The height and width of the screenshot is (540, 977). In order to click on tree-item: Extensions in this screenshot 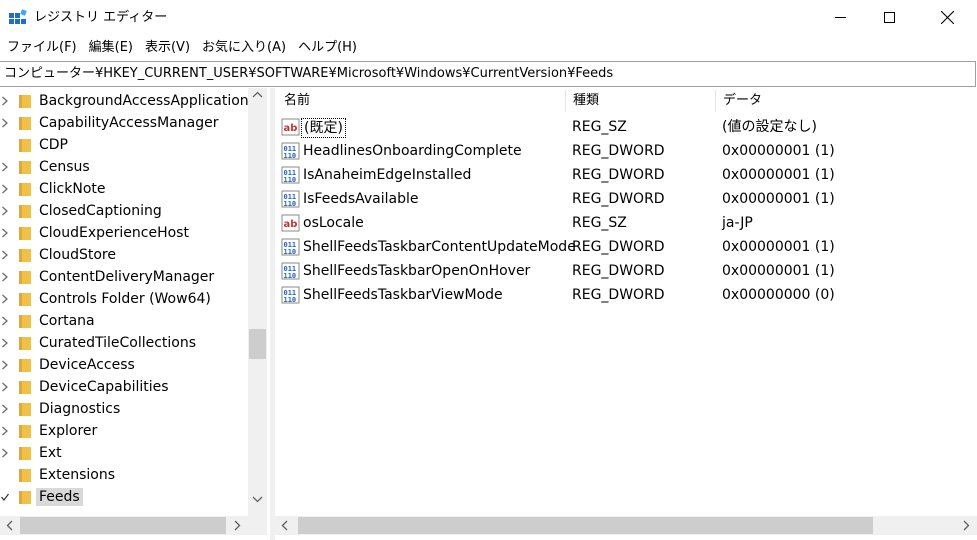, I will do `click(124, 475)`.